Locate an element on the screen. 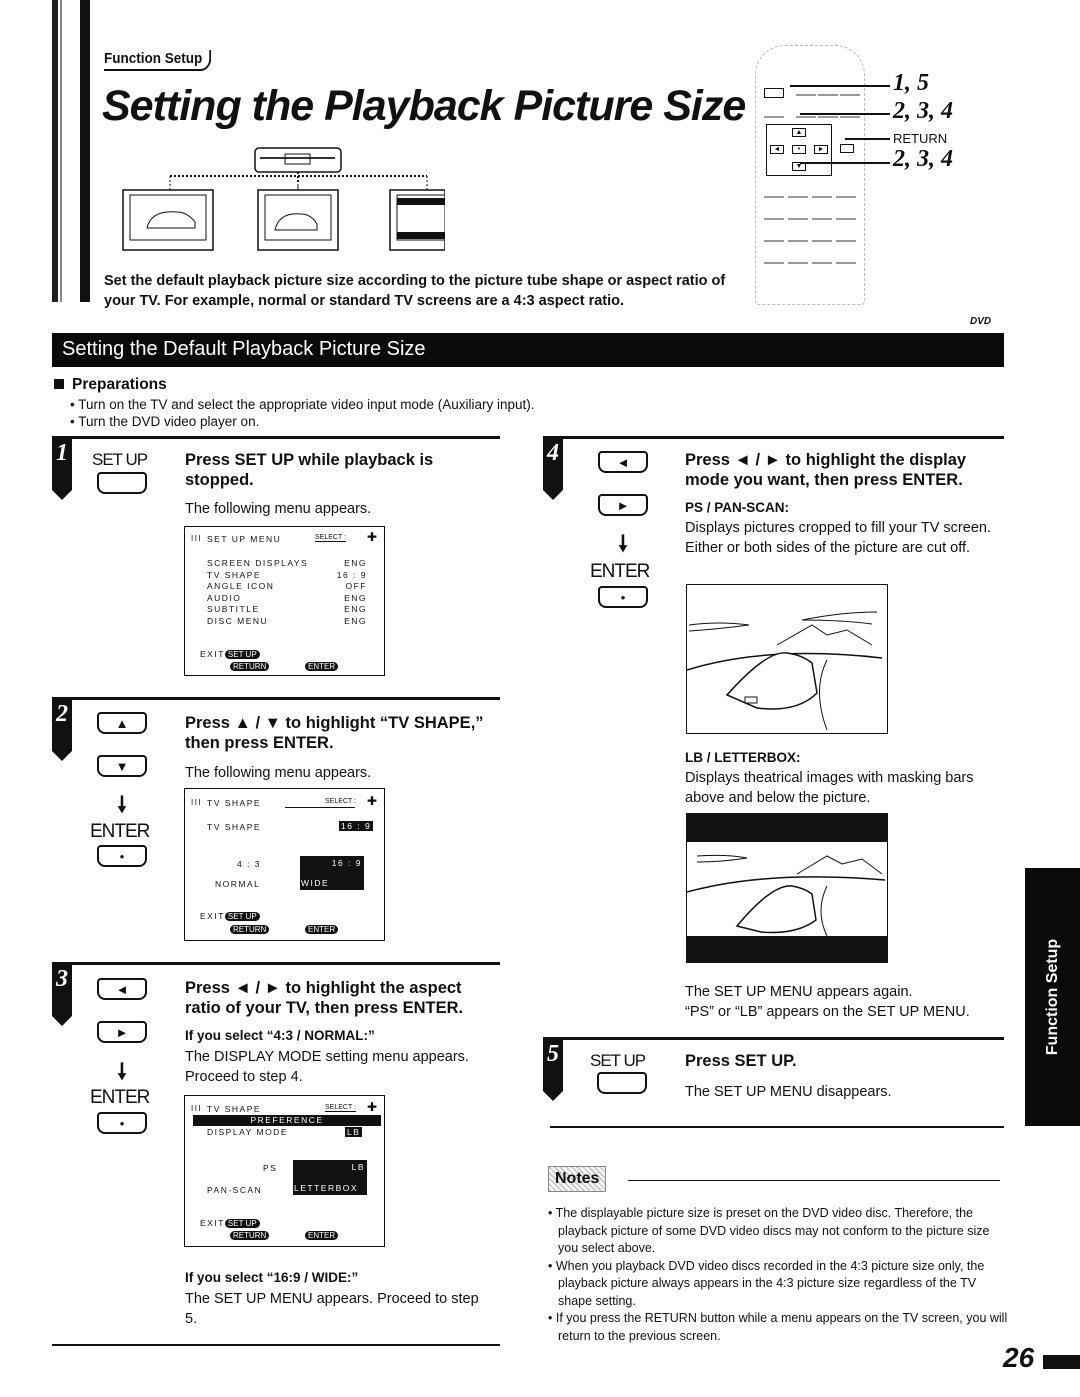 Image resolution: width=1080 pixels, height=1397 pixels. preference-band: PREFERENCE is located at coordinates (287, 1120).